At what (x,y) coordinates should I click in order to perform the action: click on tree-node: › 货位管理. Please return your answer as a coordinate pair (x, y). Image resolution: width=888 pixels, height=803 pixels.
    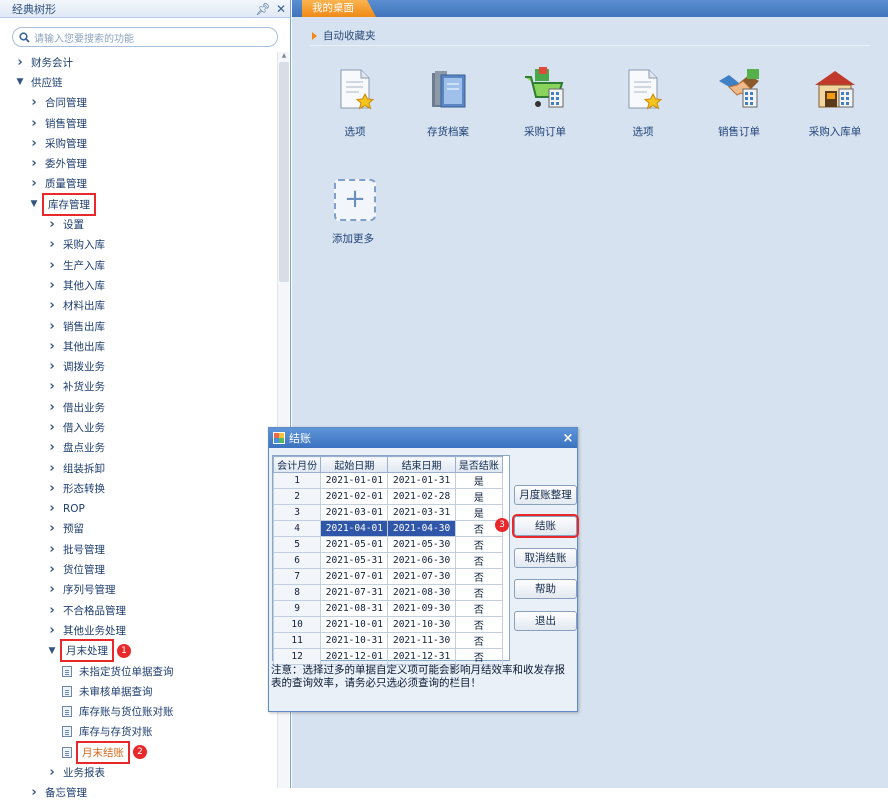
    Looking at the image, I should click on (138, 569).